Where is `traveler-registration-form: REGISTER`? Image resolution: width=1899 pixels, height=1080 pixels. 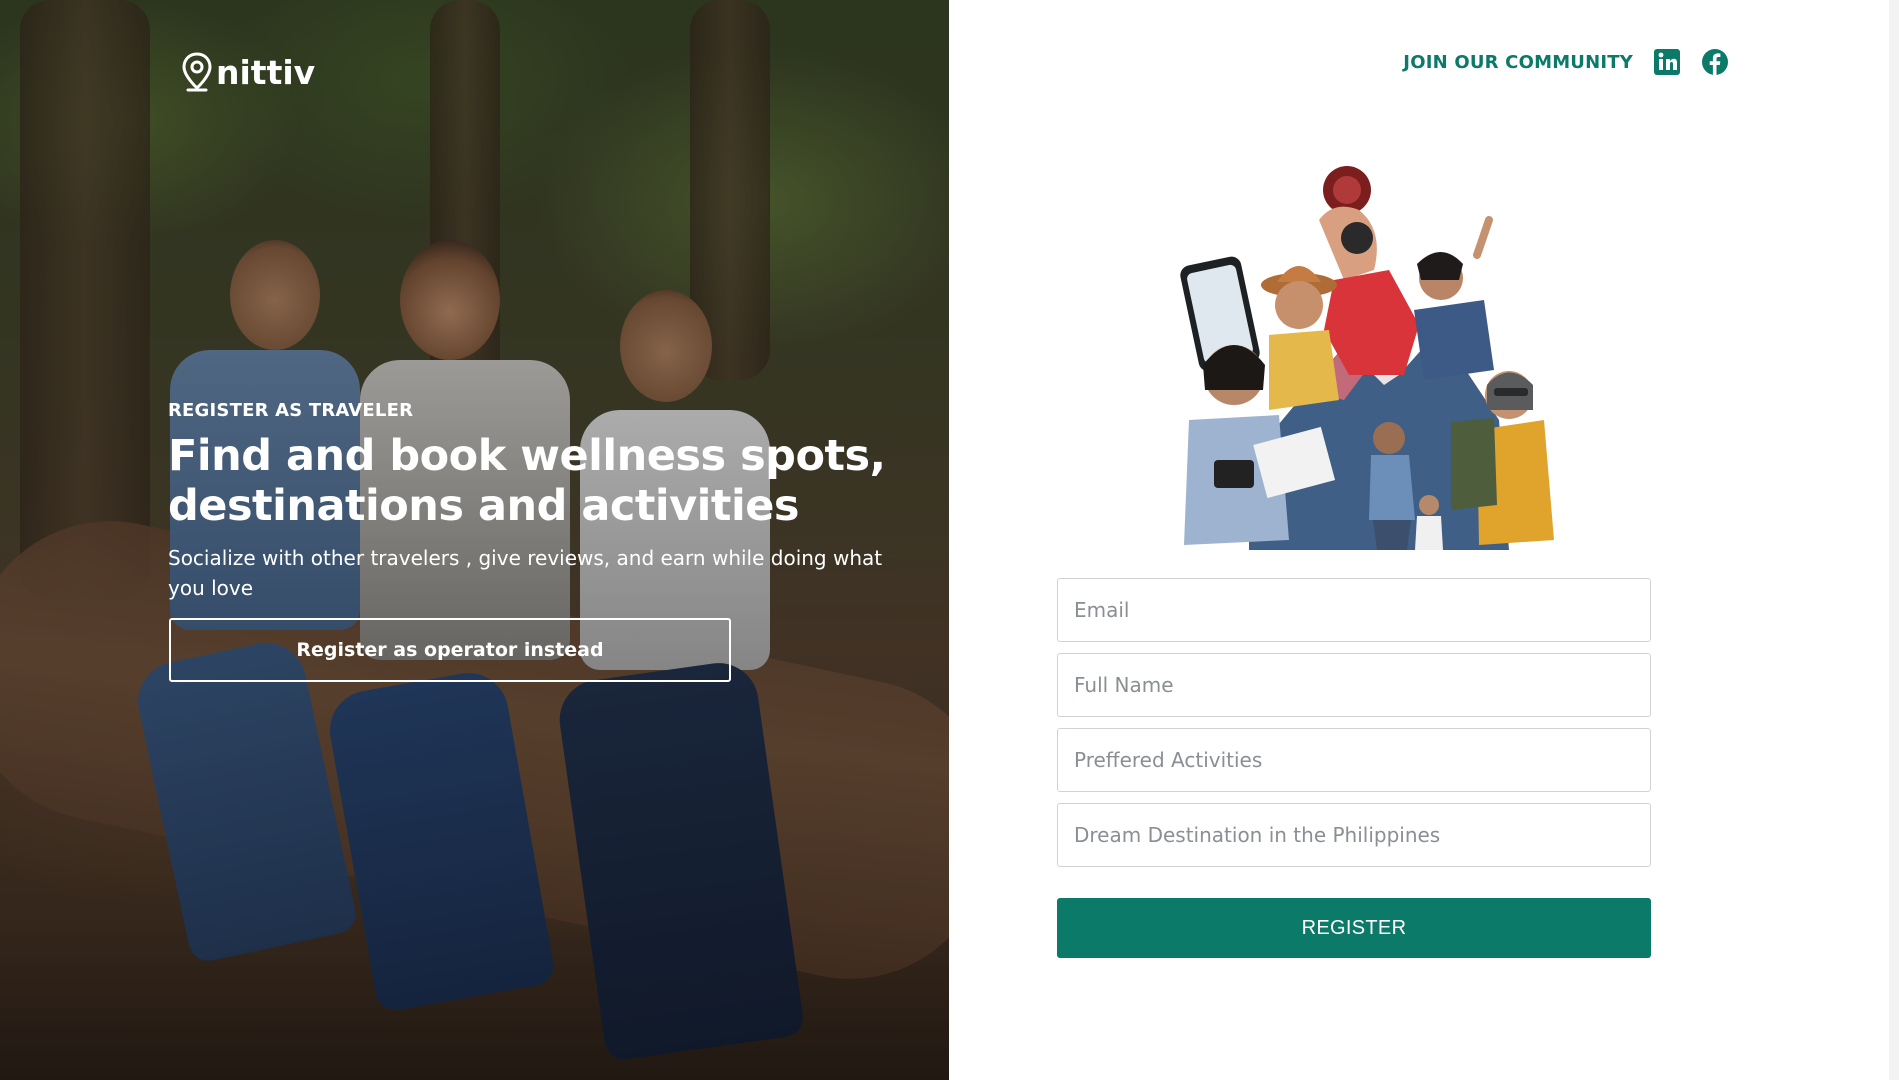
traveler-registration-form: REGISTER is located at coordinates (1354, 768).